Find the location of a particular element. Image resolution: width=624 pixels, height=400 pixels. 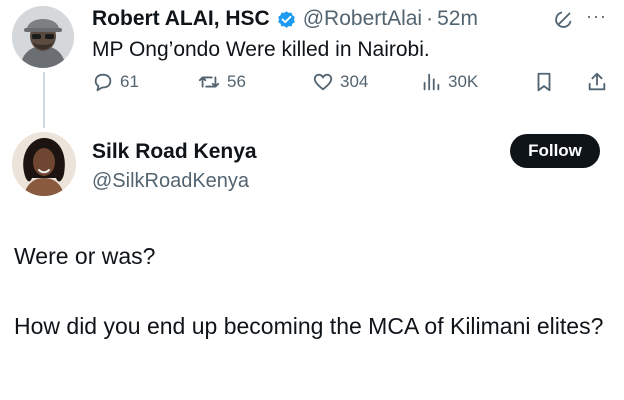

tweet-header: Robert ALAI, HSC @RobertAlai · 52m is located at coordinates (285, 19).